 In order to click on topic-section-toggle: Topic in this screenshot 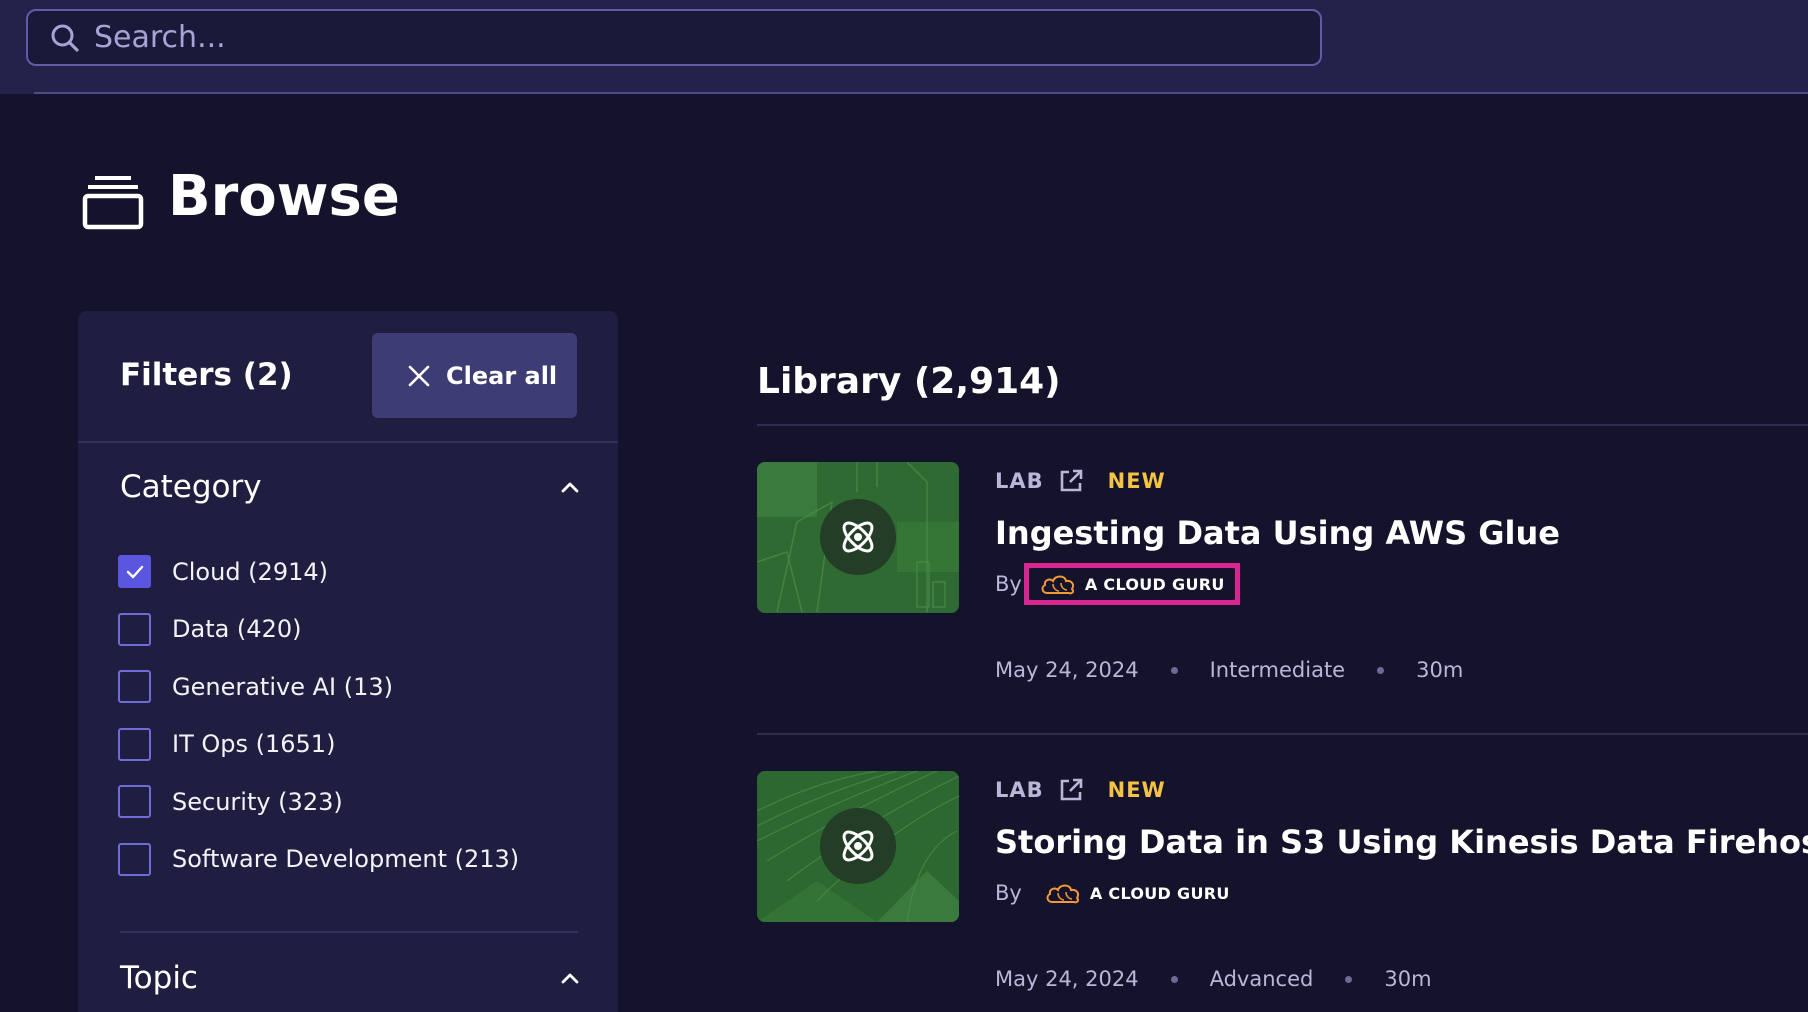, I will do `click(350, 978)`.